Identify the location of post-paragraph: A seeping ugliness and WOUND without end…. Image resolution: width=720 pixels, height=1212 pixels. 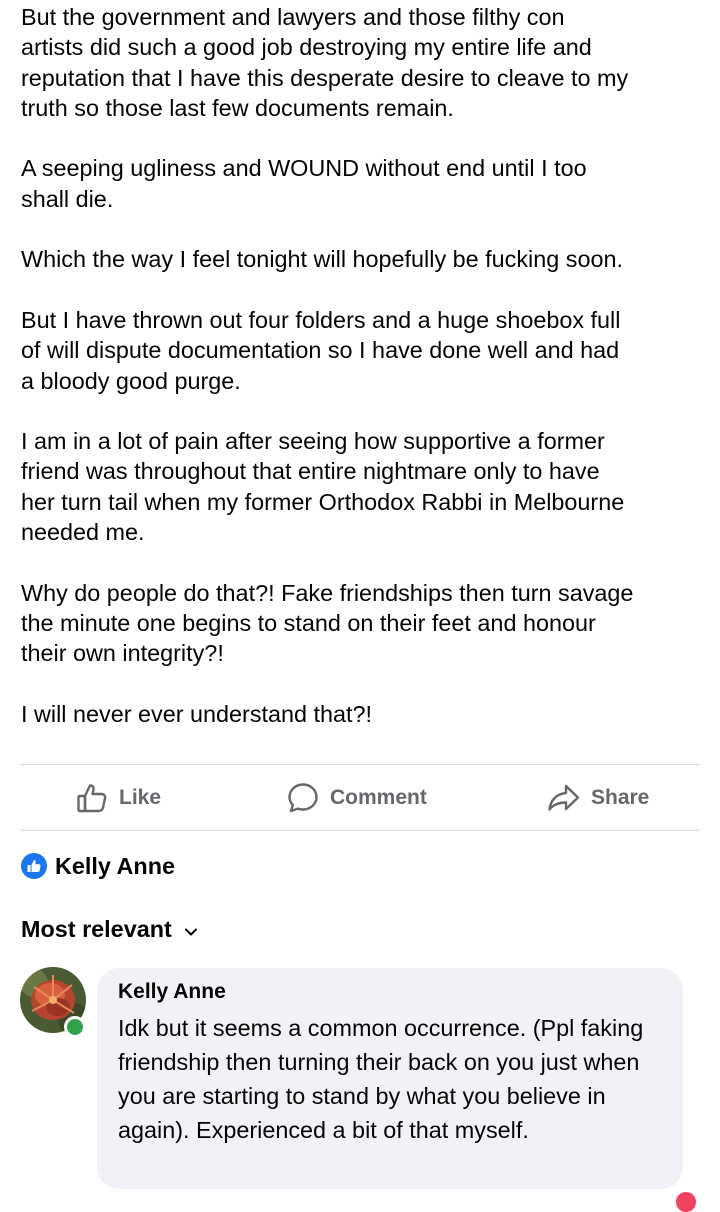
(304, 183).